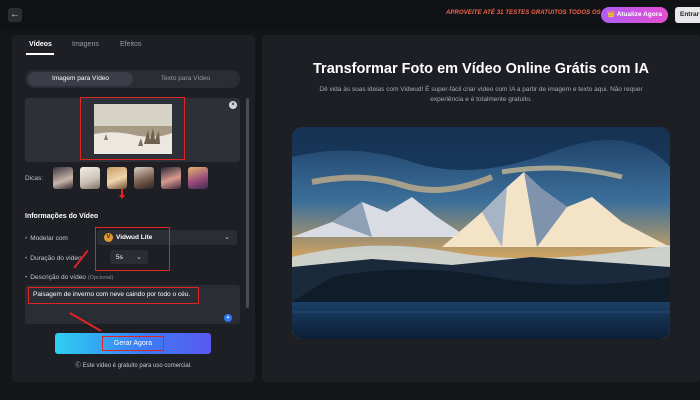  I want to click on back-button: ←, so click(15, 15).